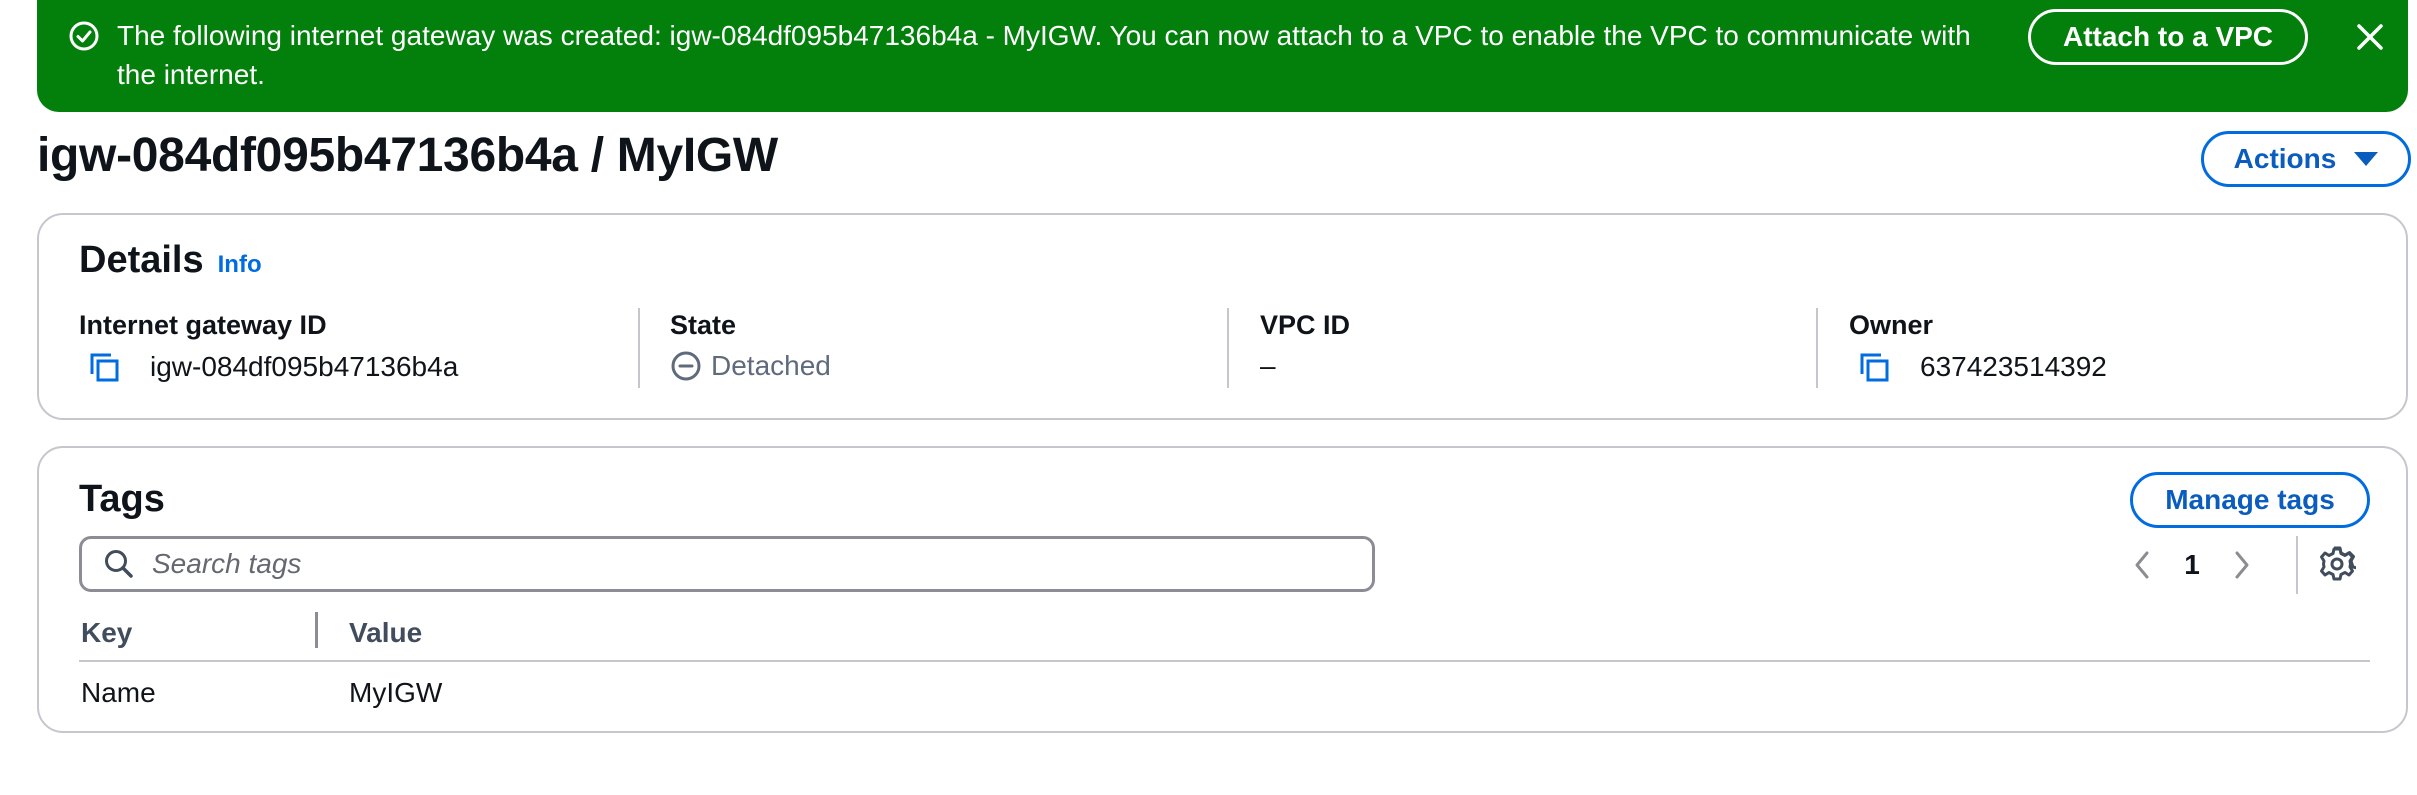  What do you see at coordinates (84, 36) in the screenshot?
I see `success-check-icon` at bounding box center [84, 36].